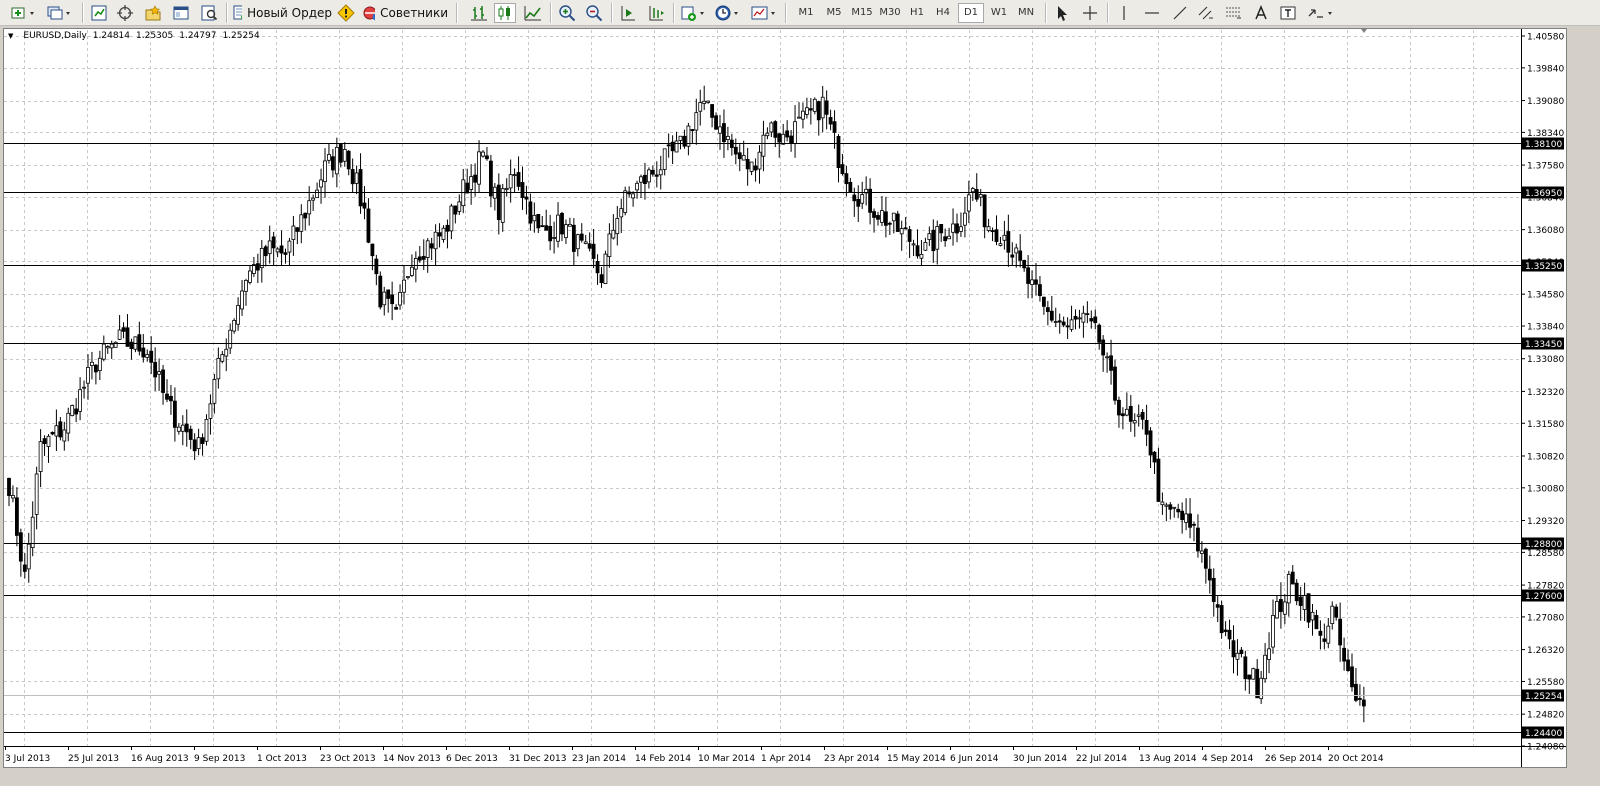 The width and height of the screenshot is (1600, 786). What do you see at coordinates (999, 13) in the screenshot?
I see `timeframe-w1: W1` at bounding box center [999, 13].